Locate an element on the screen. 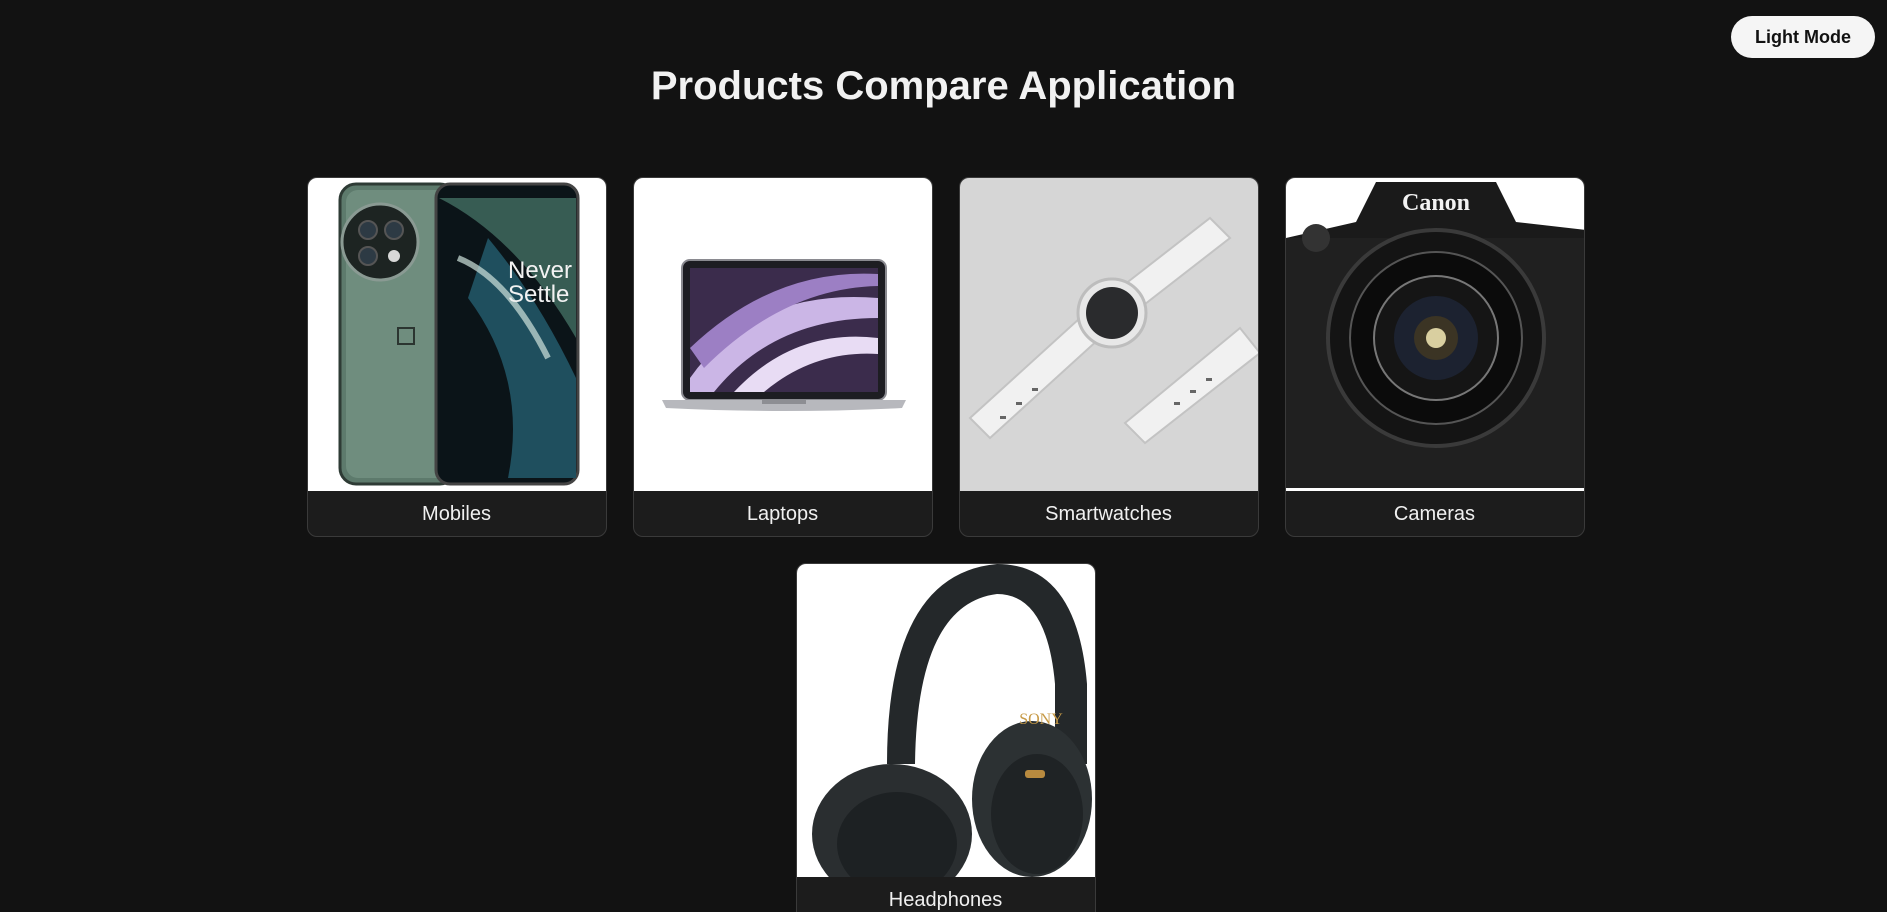 The width and height of the screenshot is (1887, 912). category-card-cameras: Canon Cameras is located at coordinates (1434, 357).